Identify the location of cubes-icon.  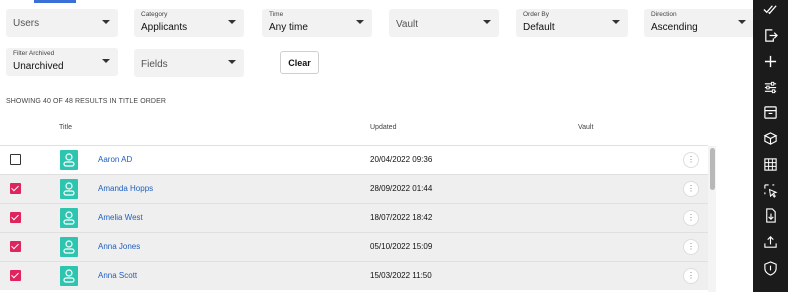
(770, 138).